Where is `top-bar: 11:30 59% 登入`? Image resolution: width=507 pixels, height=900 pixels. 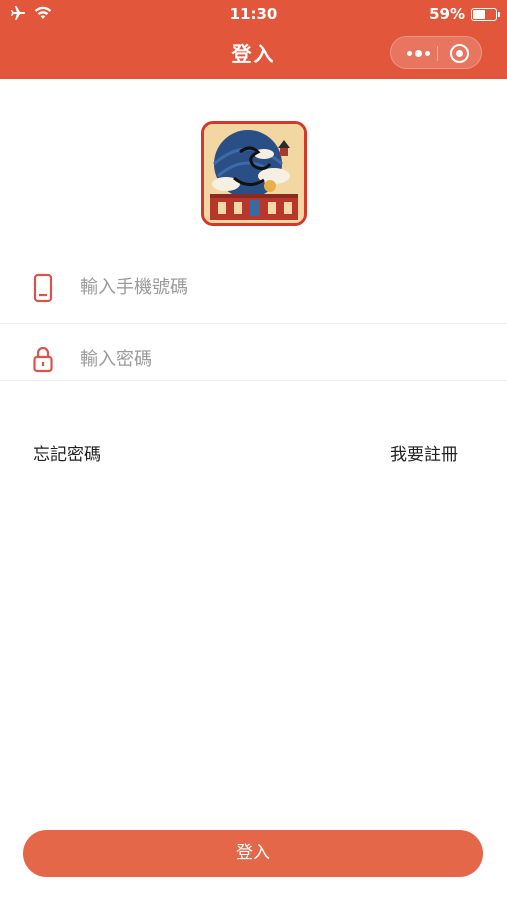 top-bar: 11:30 59% 登入 is located at coordinates (253, 39).